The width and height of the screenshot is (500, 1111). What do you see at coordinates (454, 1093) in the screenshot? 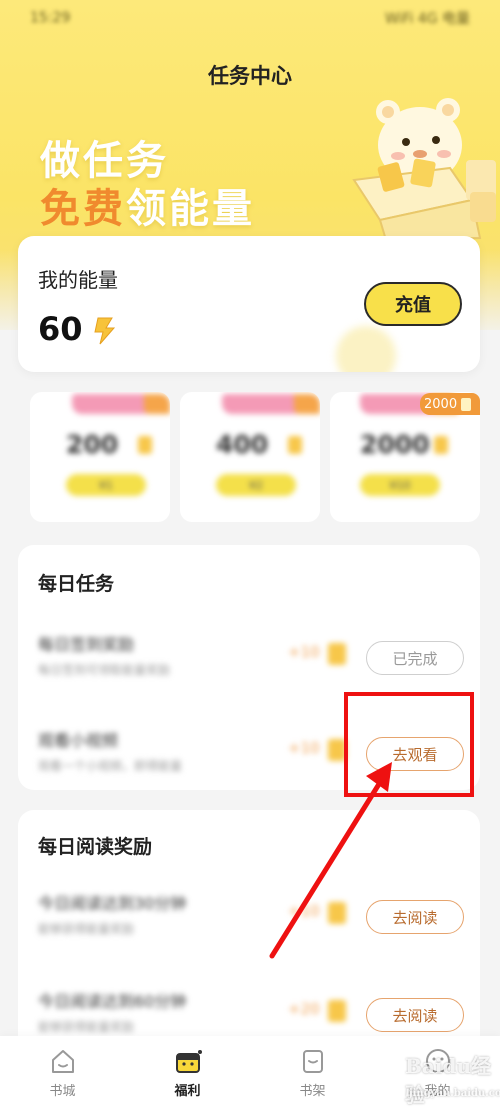
I see `watermark-site: jingyan.baidu.com` at bounding box center [454, 1093].